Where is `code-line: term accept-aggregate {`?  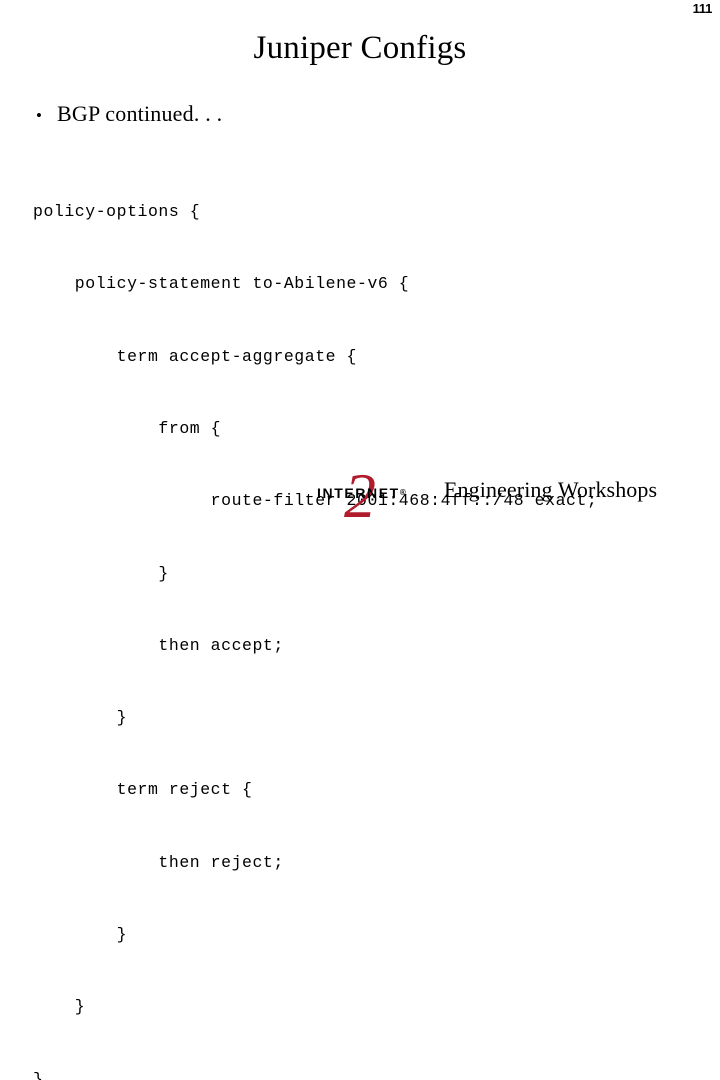
code-line: term accept-aggregate { is located at coordinates (195, 356).